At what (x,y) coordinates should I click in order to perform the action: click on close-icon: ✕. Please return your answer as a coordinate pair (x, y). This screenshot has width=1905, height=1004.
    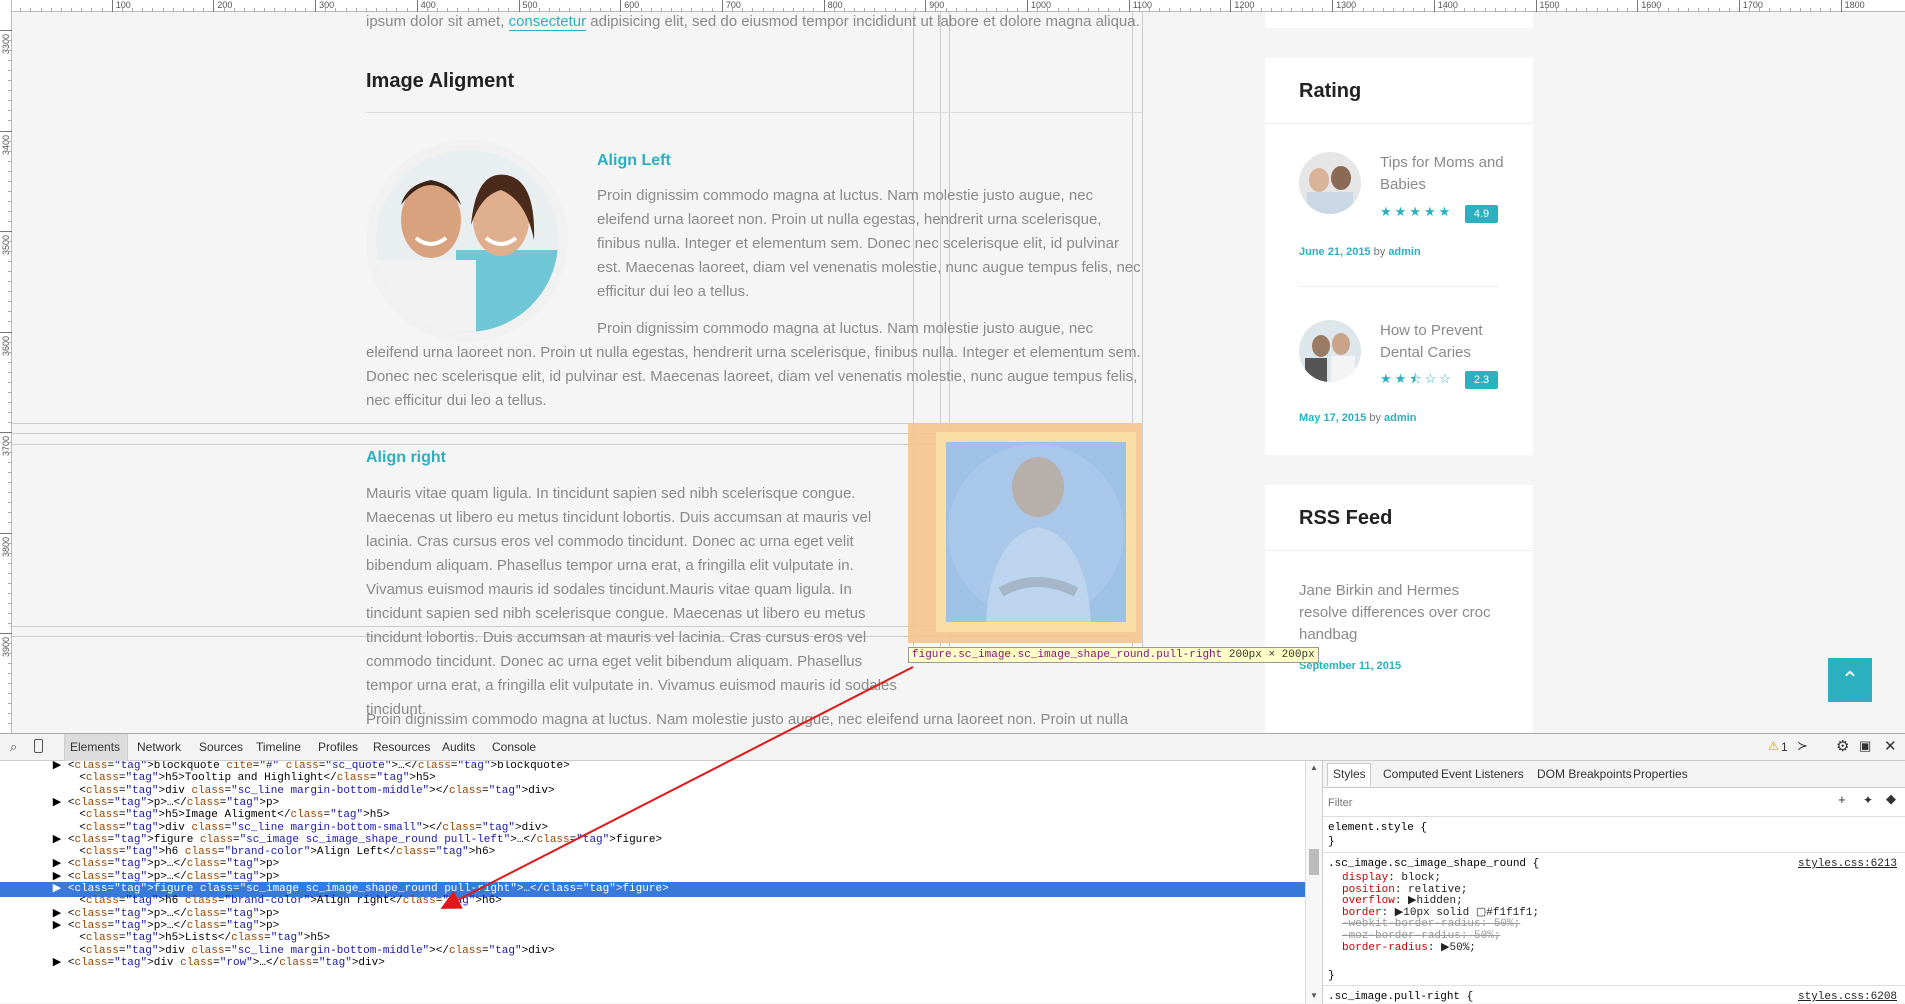
    Looking at the image, I should click on (1890, 746).